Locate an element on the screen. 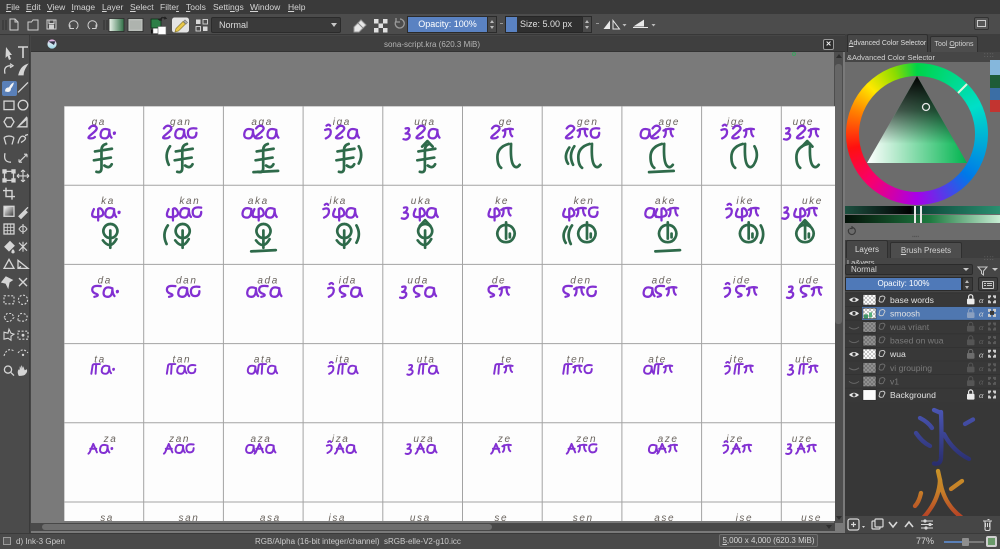 The height and width of the screenshot is (549, 1000). svg-text: ude is located at coordinates (810, 280).